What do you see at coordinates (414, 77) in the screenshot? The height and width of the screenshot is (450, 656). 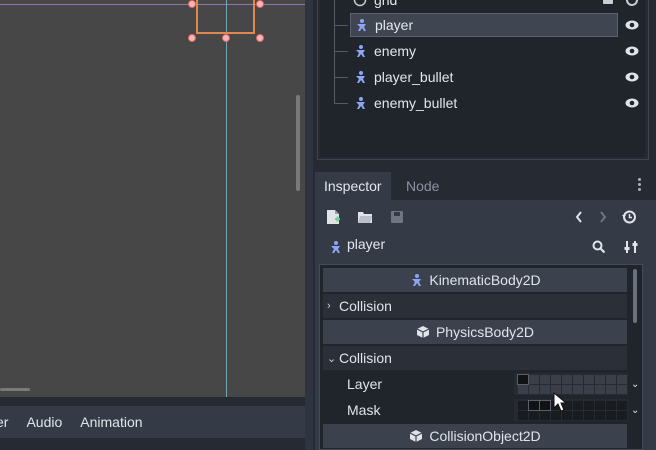 I see `tree-item-label: player_bullet` at bounding box center [414, 77].